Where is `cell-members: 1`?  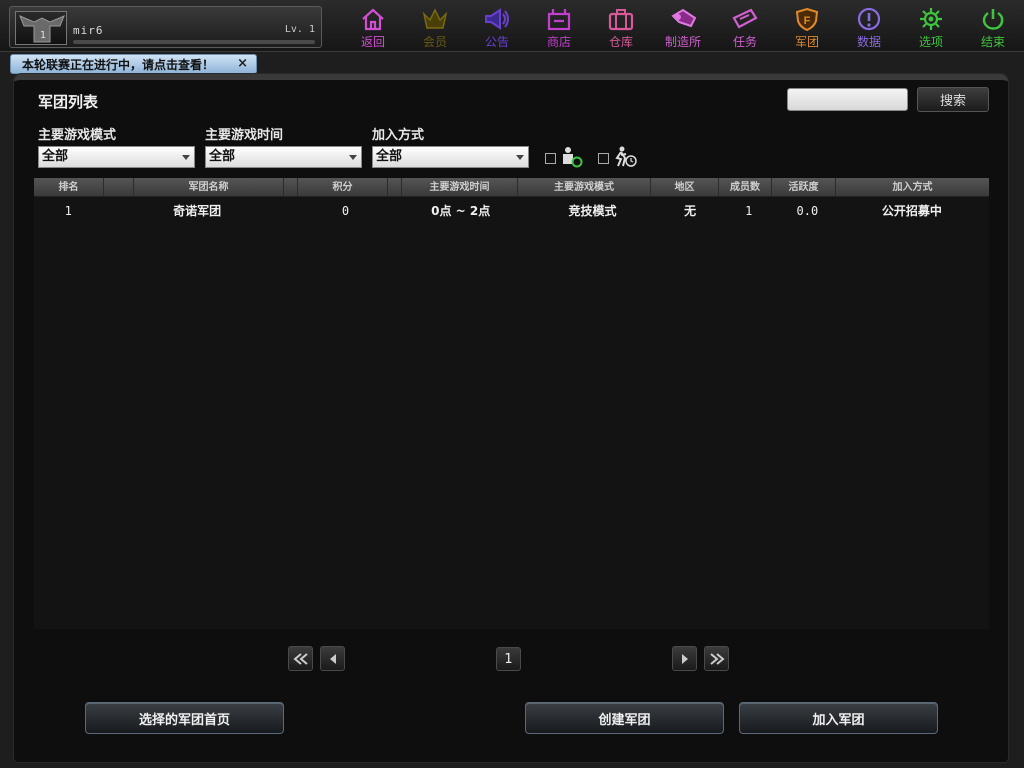
cell-members: 1 is located at coordinates (749, 210).